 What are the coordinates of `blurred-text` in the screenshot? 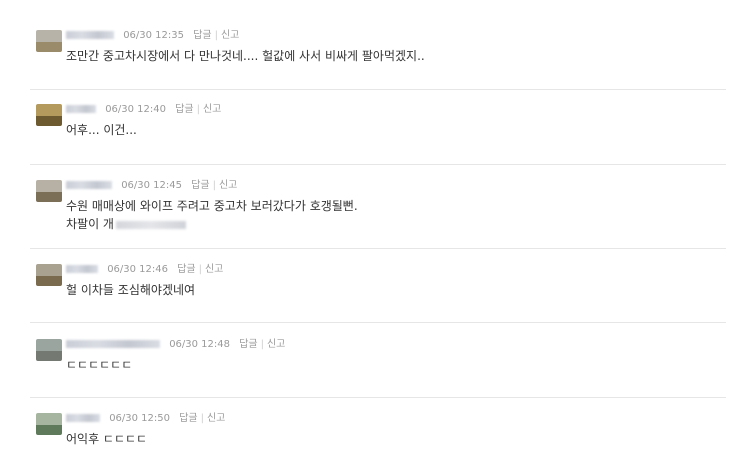 It's located at (150, 224).